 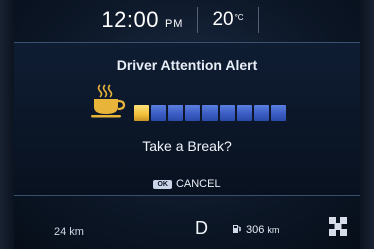 I want to click on outside-temperature: 20 °C, so click(x=227, y=20).